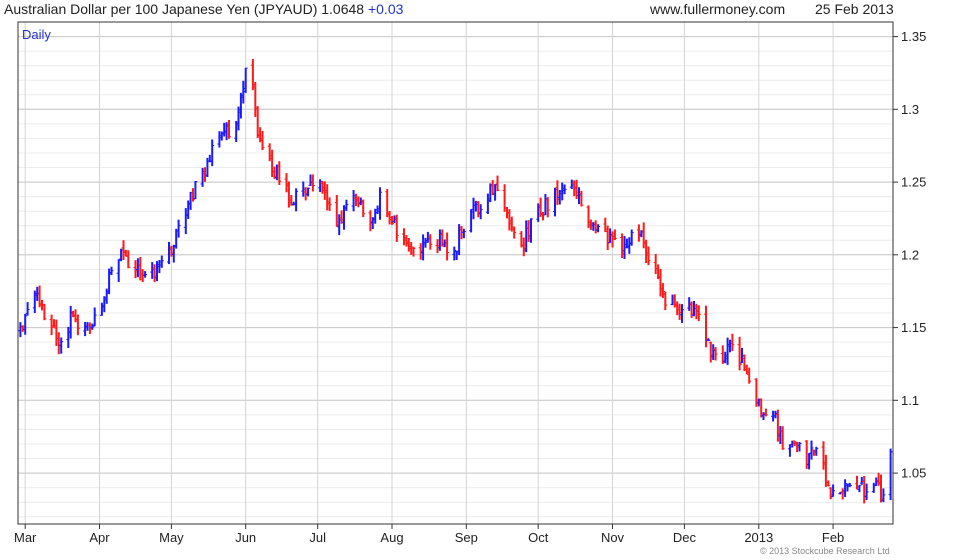  Describe the element at coordinates (245, 537) in the screenshot. I see `x-tick-label: Jun` at that location.